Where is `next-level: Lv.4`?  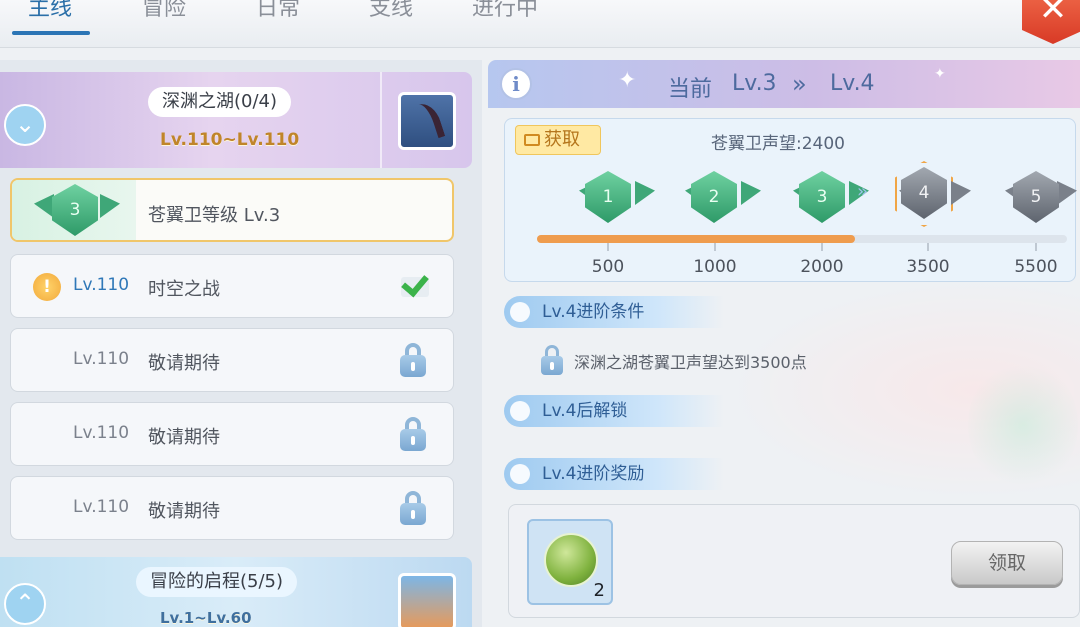
next-level: Lv.4 is located at coordinates (852, 83).